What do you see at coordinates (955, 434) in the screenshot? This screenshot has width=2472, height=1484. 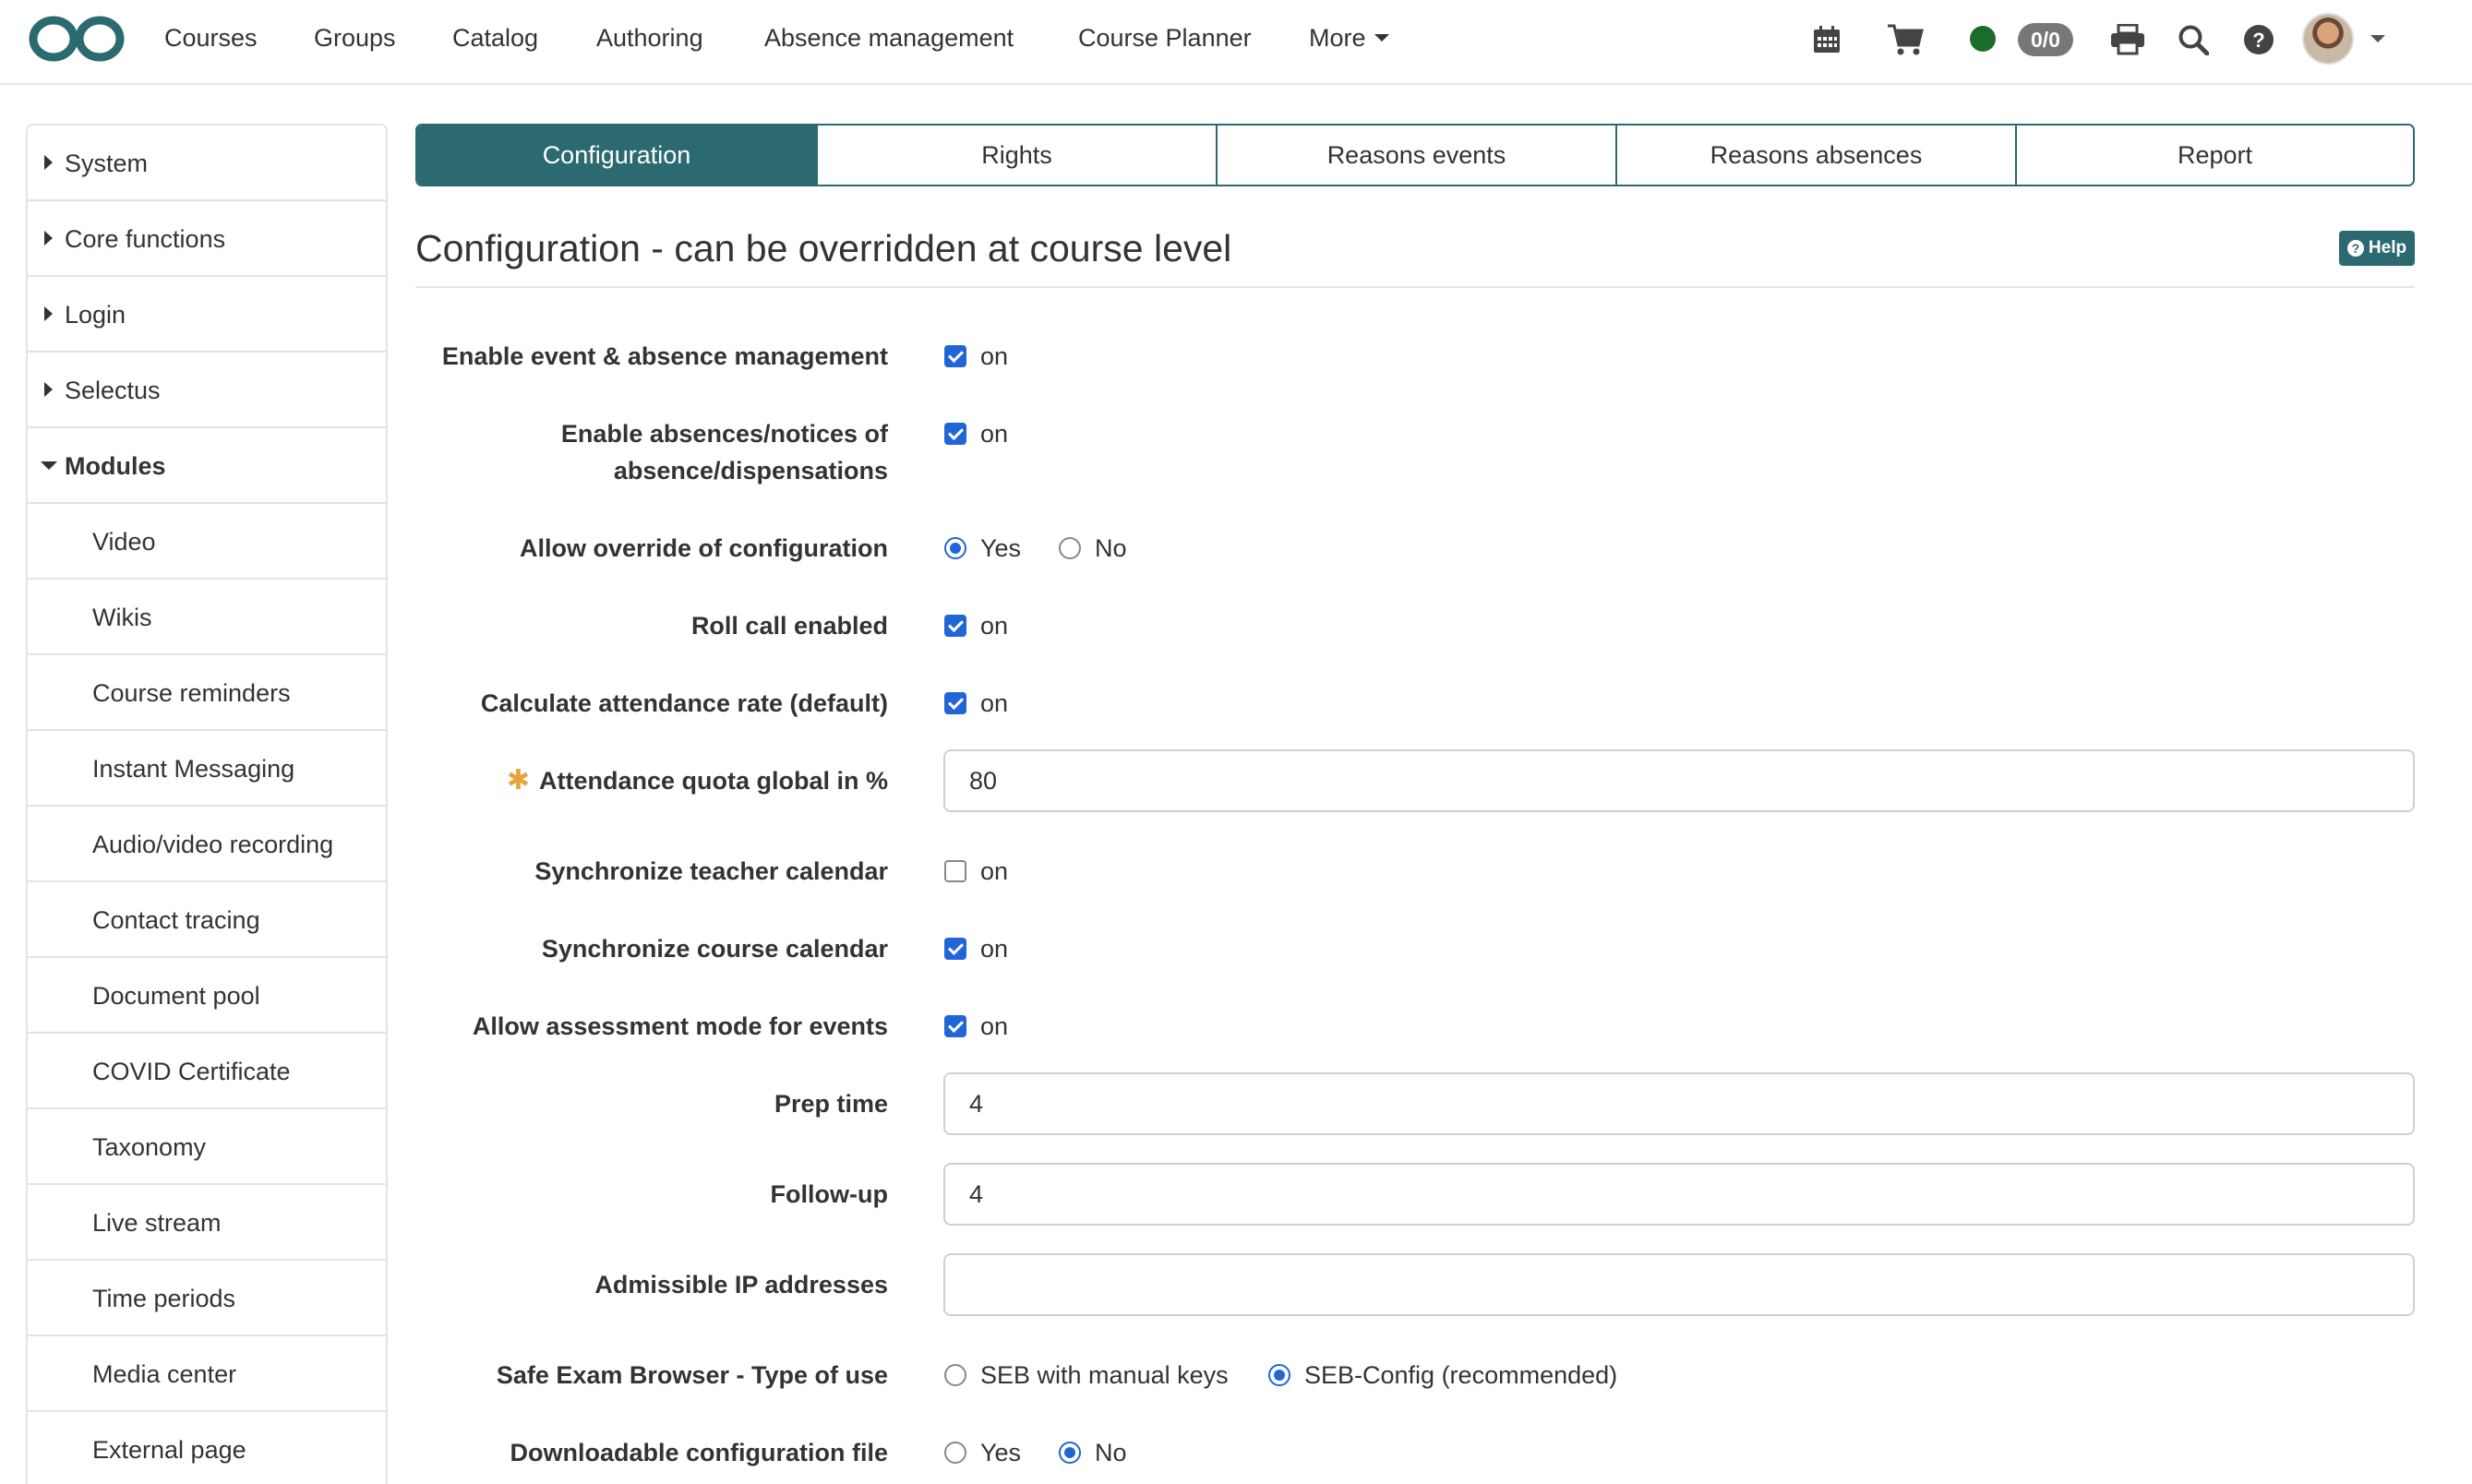 I see `enable-absences-checkbox` at bounding box center [955, 434].